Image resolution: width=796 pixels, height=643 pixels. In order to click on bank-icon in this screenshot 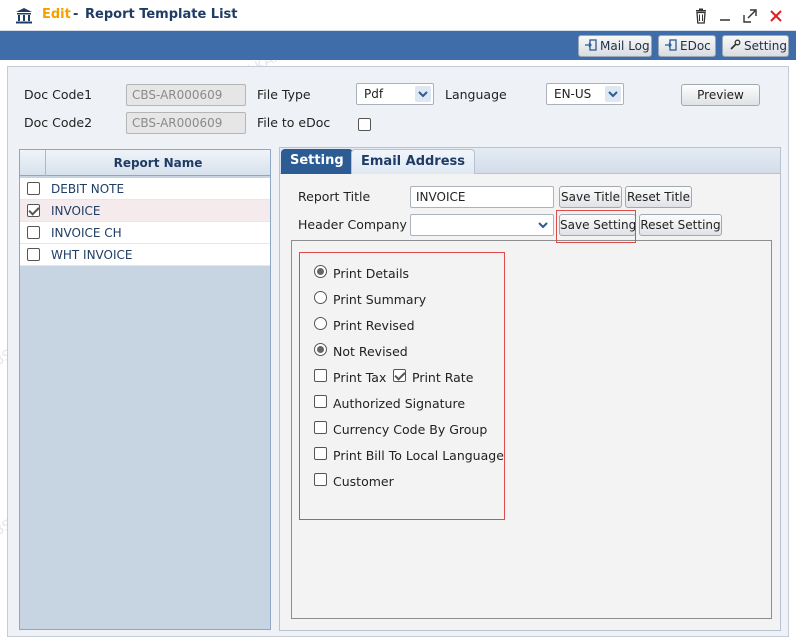, I will do `click(24, 17)`.